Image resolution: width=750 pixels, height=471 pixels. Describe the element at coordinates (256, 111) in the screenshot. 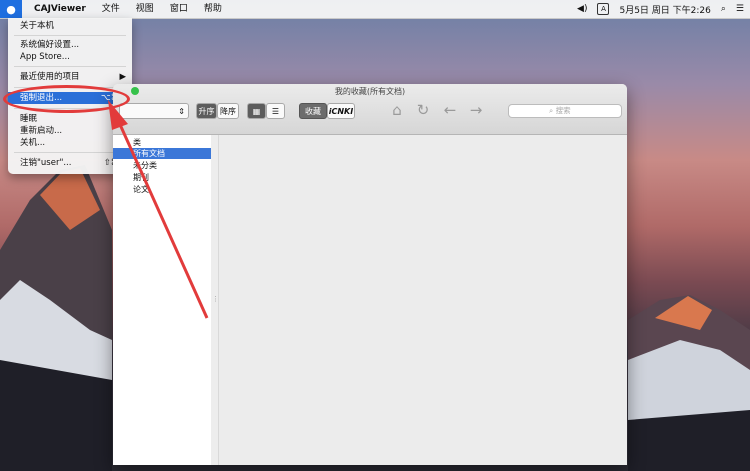

I see `grid-view-icon: ▦` at that location.